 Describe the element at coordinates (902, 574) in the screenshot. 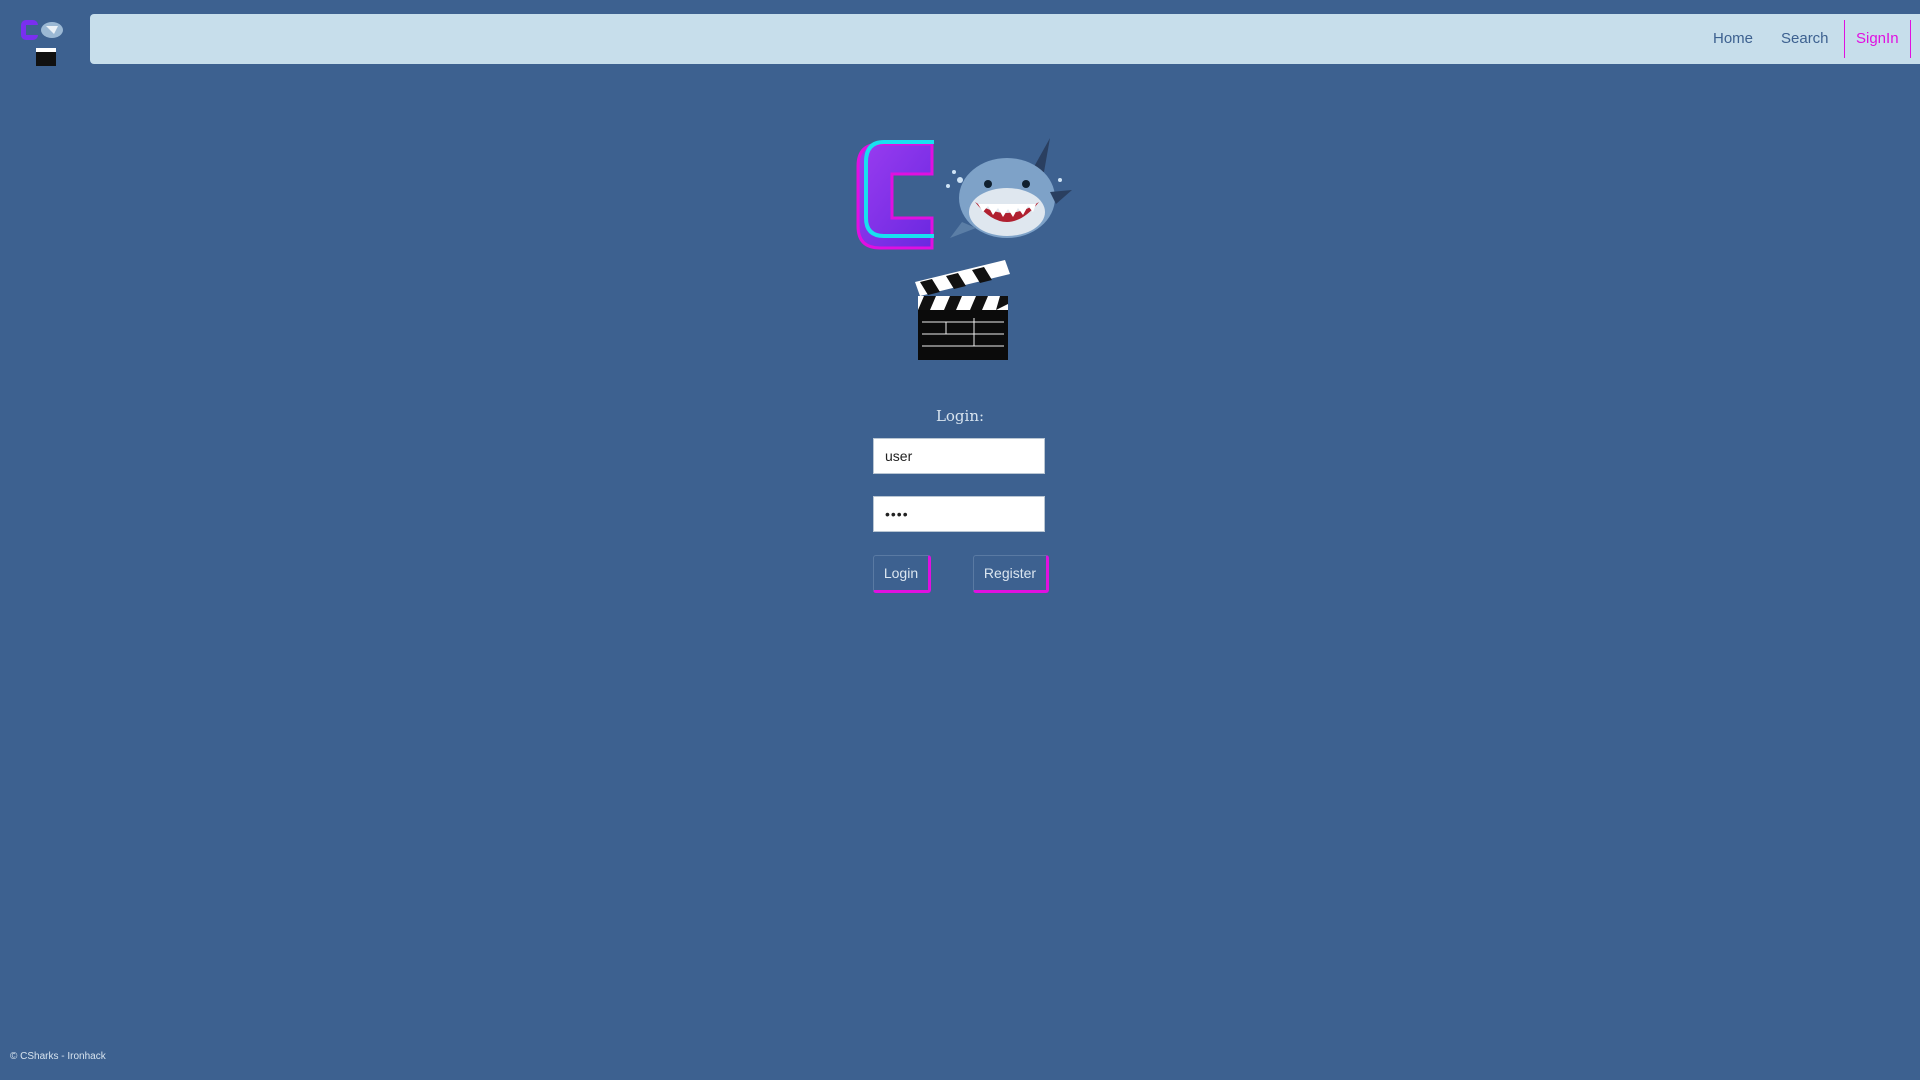

I see `login-button: Login` at that location.